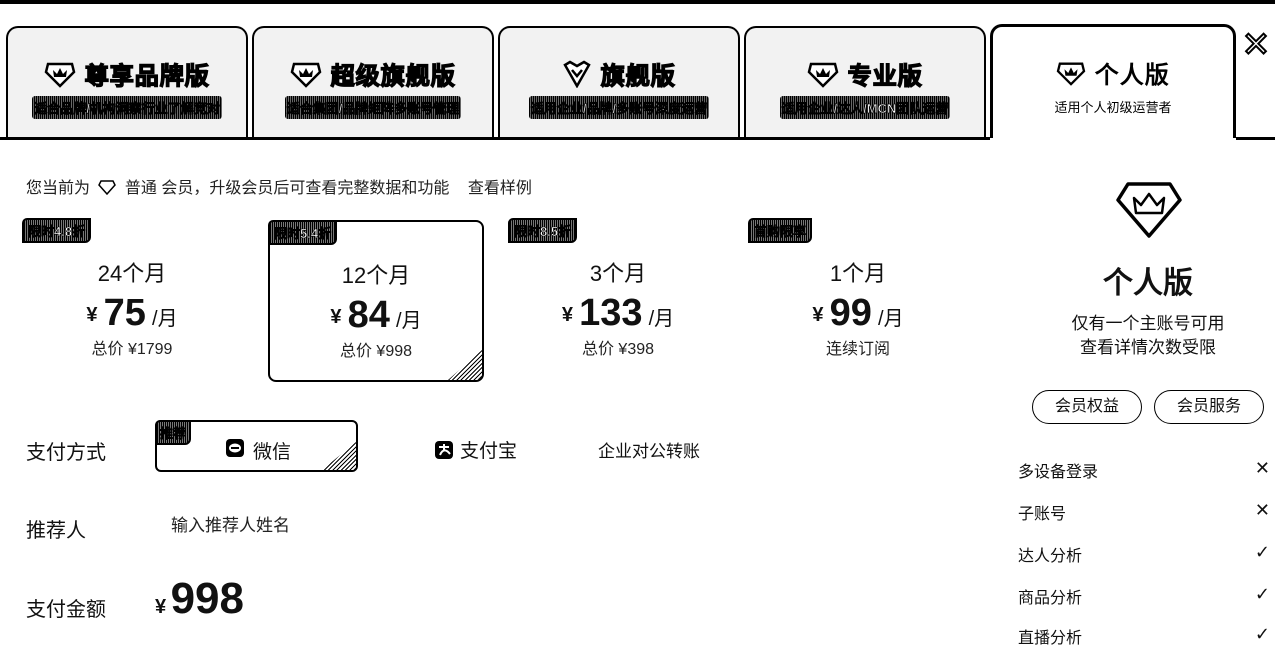 The width and height of the screenshot is (1275, 648). Describe the element at coordinates (339, 456) in the screenshot. I see `selected-corner-mark` at that location.